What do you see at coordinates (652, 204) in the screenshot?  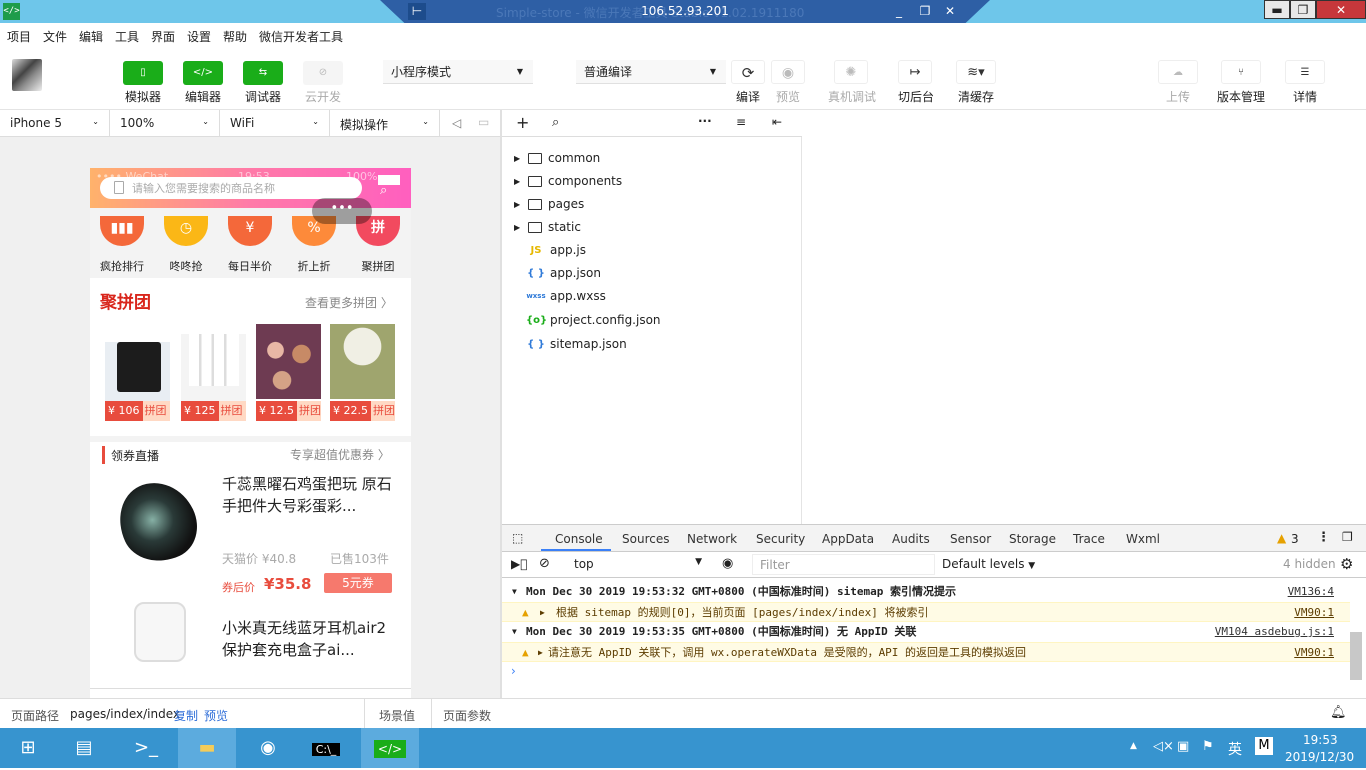 I see `tree-folder-pages: ▶ pages` at bounding box center [652, 204].